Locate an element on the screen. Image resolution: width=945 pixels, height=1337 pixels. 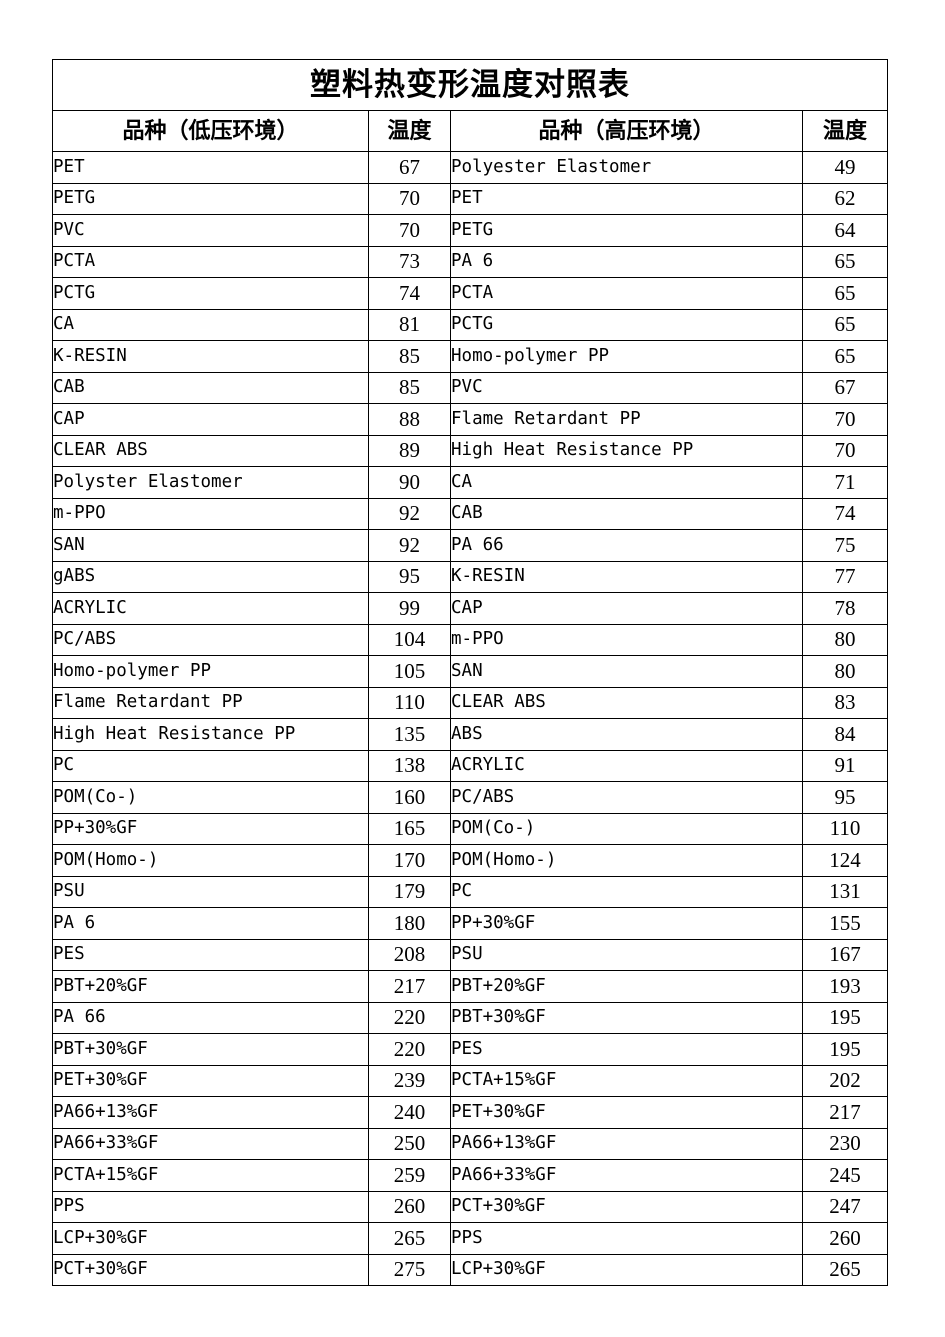
cell-material-low-pressure: POM(Homo-) is located at coordinates (210, 860).